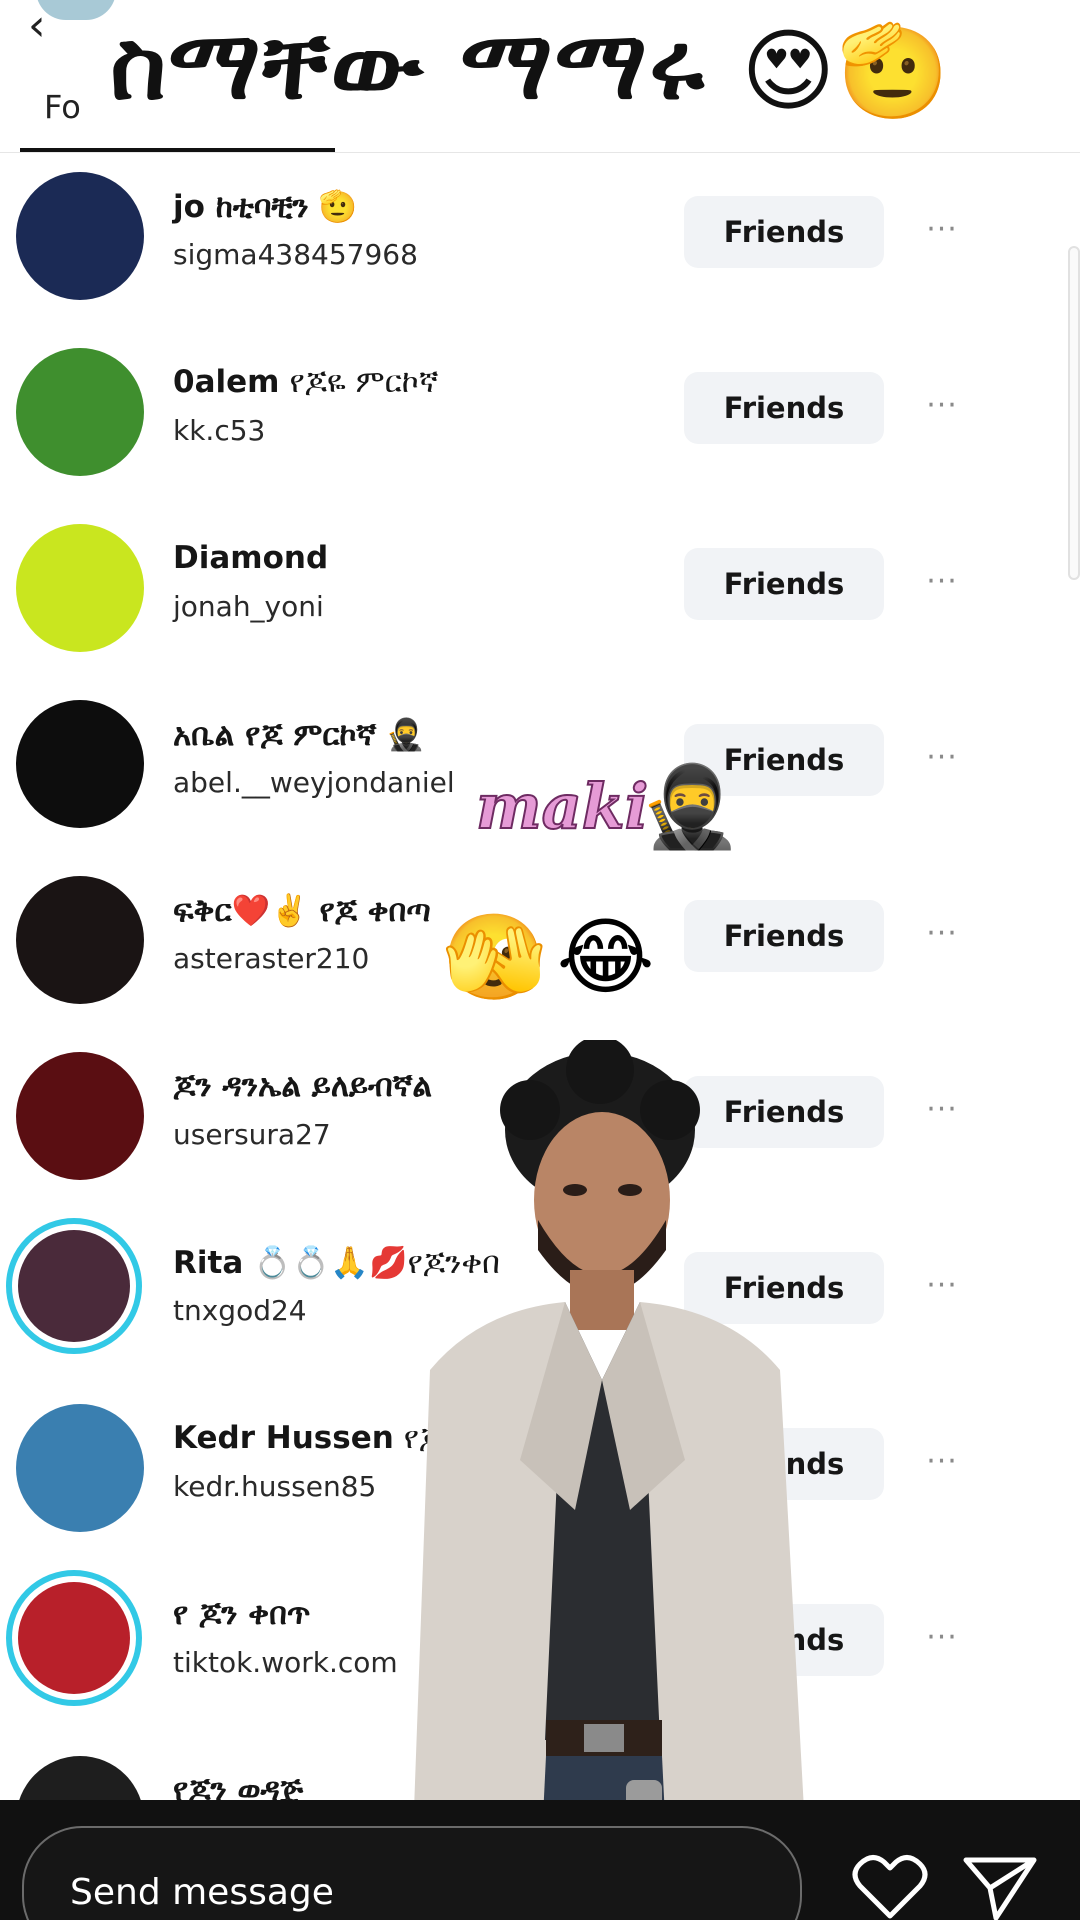 Image resolution: width=1080 pixels, height=1920 pixels. I want to click on reaction-emojis: 🫣😂, so click(553, 957).